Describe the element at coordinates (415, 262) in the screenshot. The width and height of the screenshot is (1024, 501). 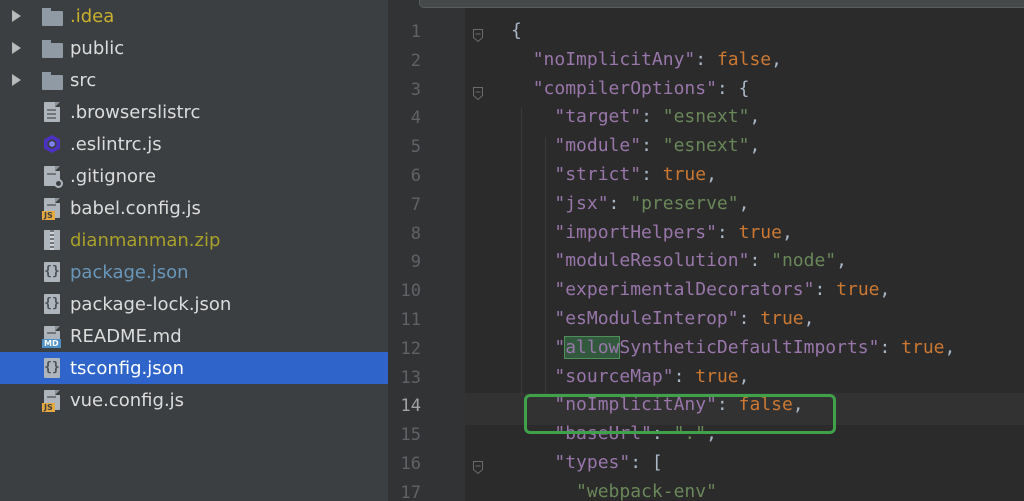
I see `line-number: 9` at that location.